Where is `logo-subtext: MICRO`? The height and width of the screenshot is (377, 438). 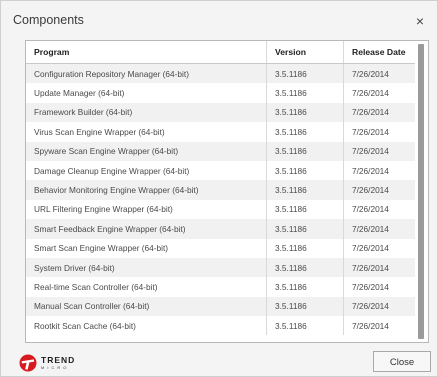 logo-subtext: MICRO is located at coordinates (55, 367).